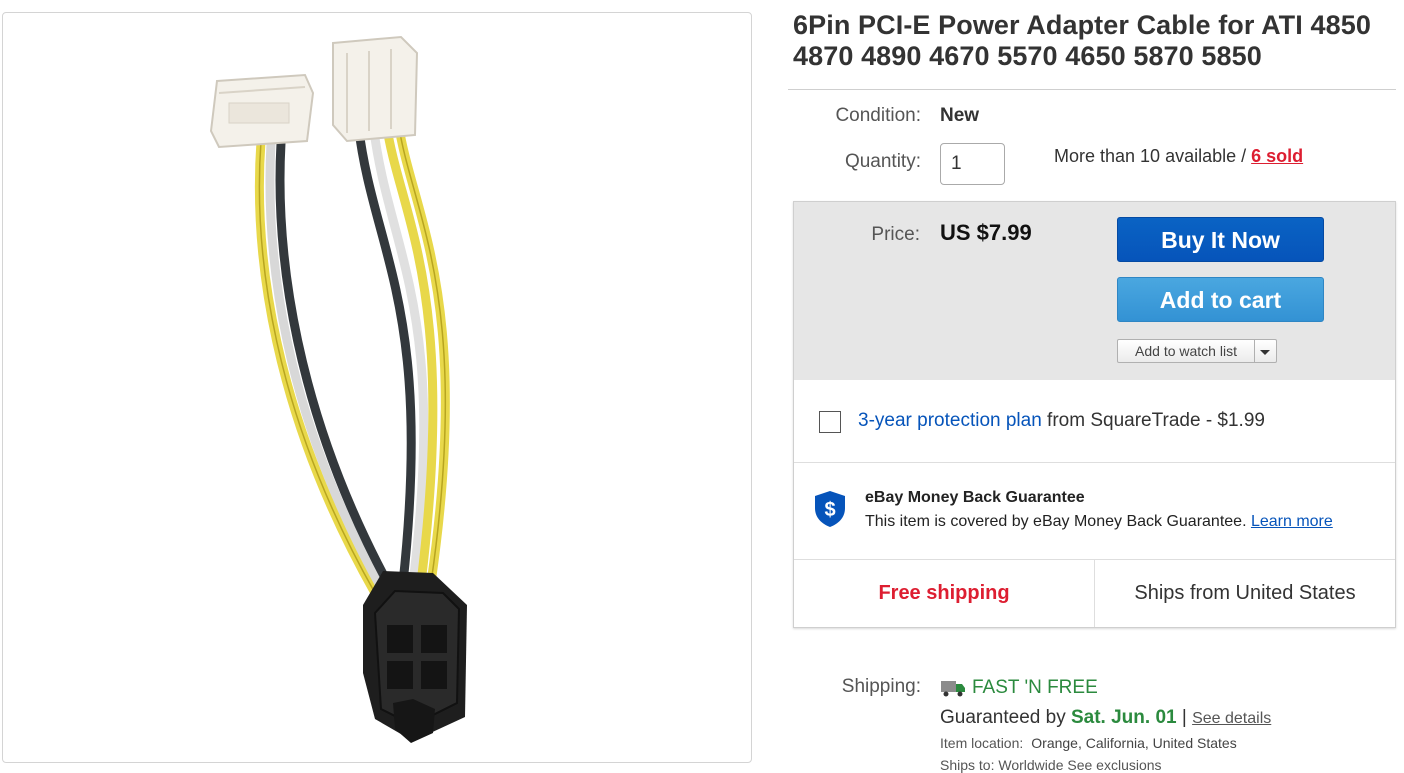  I want to click on protection-plan-link: 3-year protection plan, so click(950, 420).